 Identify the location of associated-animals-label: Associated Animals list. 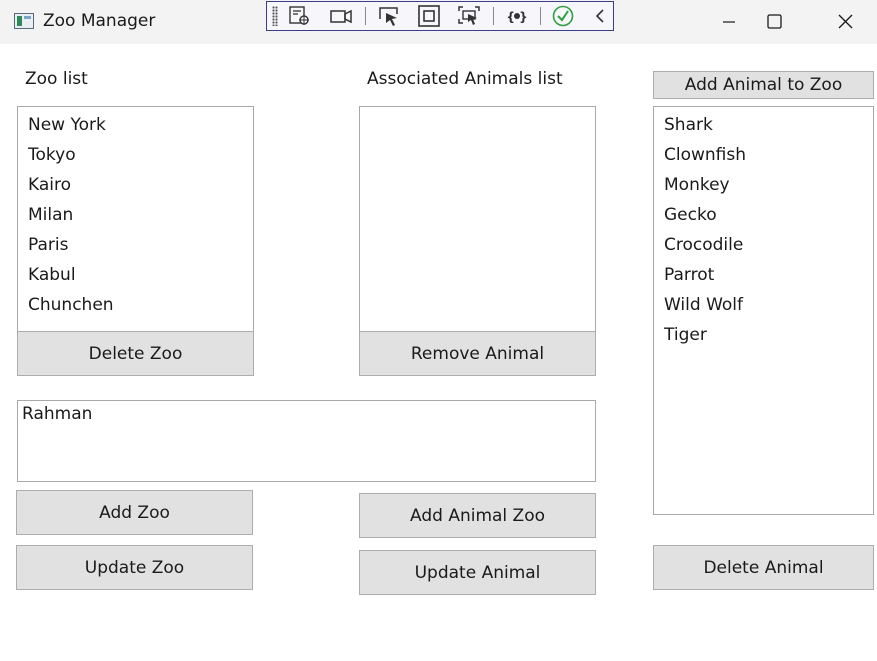
(465, 79).